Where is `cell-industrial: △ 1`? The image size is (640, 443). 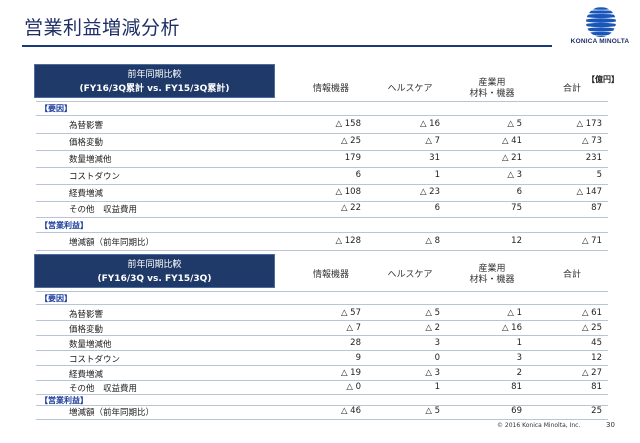 cell-industrial: △ 1 is located at coordinates (514, 313).